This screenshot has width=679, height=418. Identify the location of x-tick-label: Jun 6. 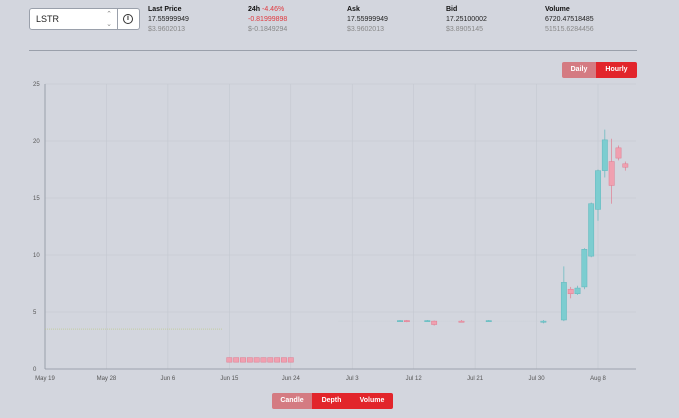
(168, 379).